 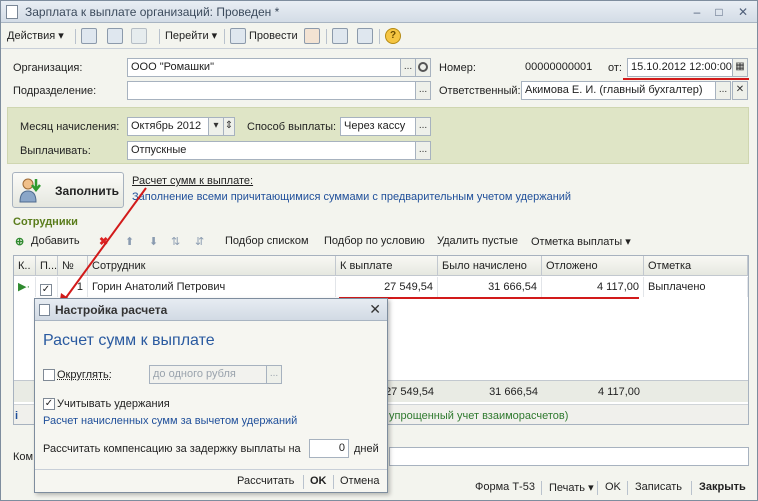 What do you see at coordinates (340, 36) in the screenshot?
I see `list-icon` at bounding box center [340, 36].